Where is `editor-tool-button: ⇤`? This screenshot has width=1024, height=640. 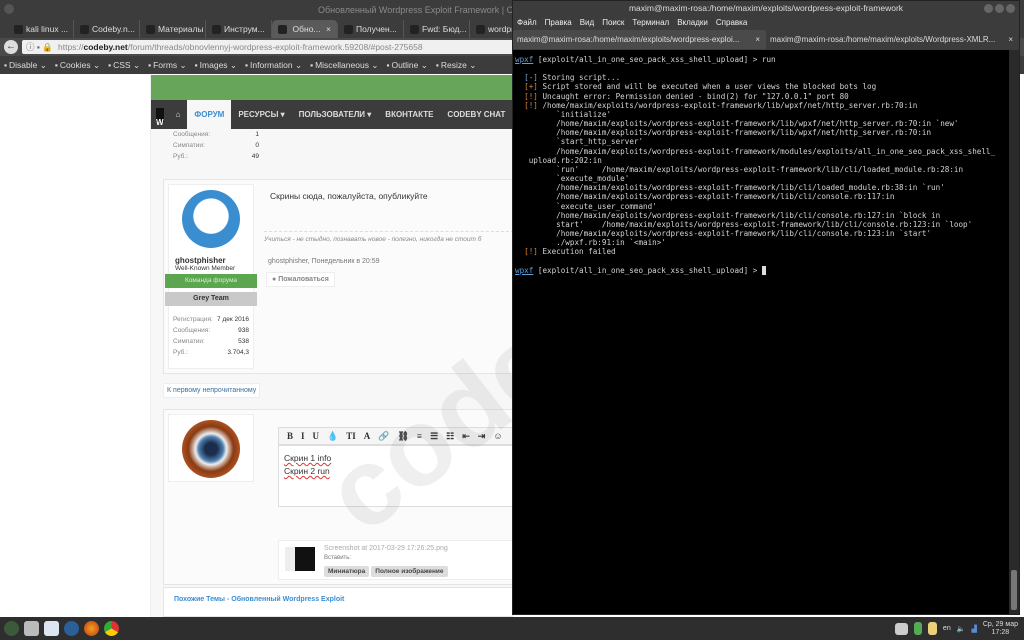 editor-tool-button: ⇤ is located at coordinates (466, 436).